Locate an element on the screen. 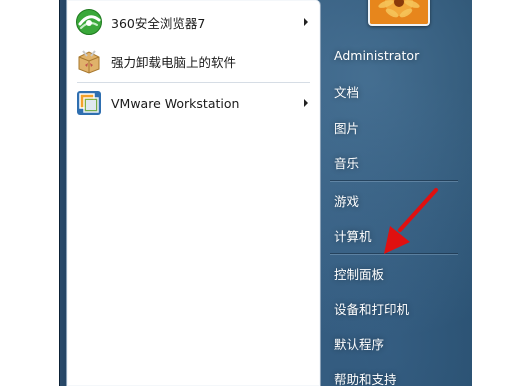 This screenshot has height=386, width=526. flower-avatar-image is located at coordinates (399, 12).